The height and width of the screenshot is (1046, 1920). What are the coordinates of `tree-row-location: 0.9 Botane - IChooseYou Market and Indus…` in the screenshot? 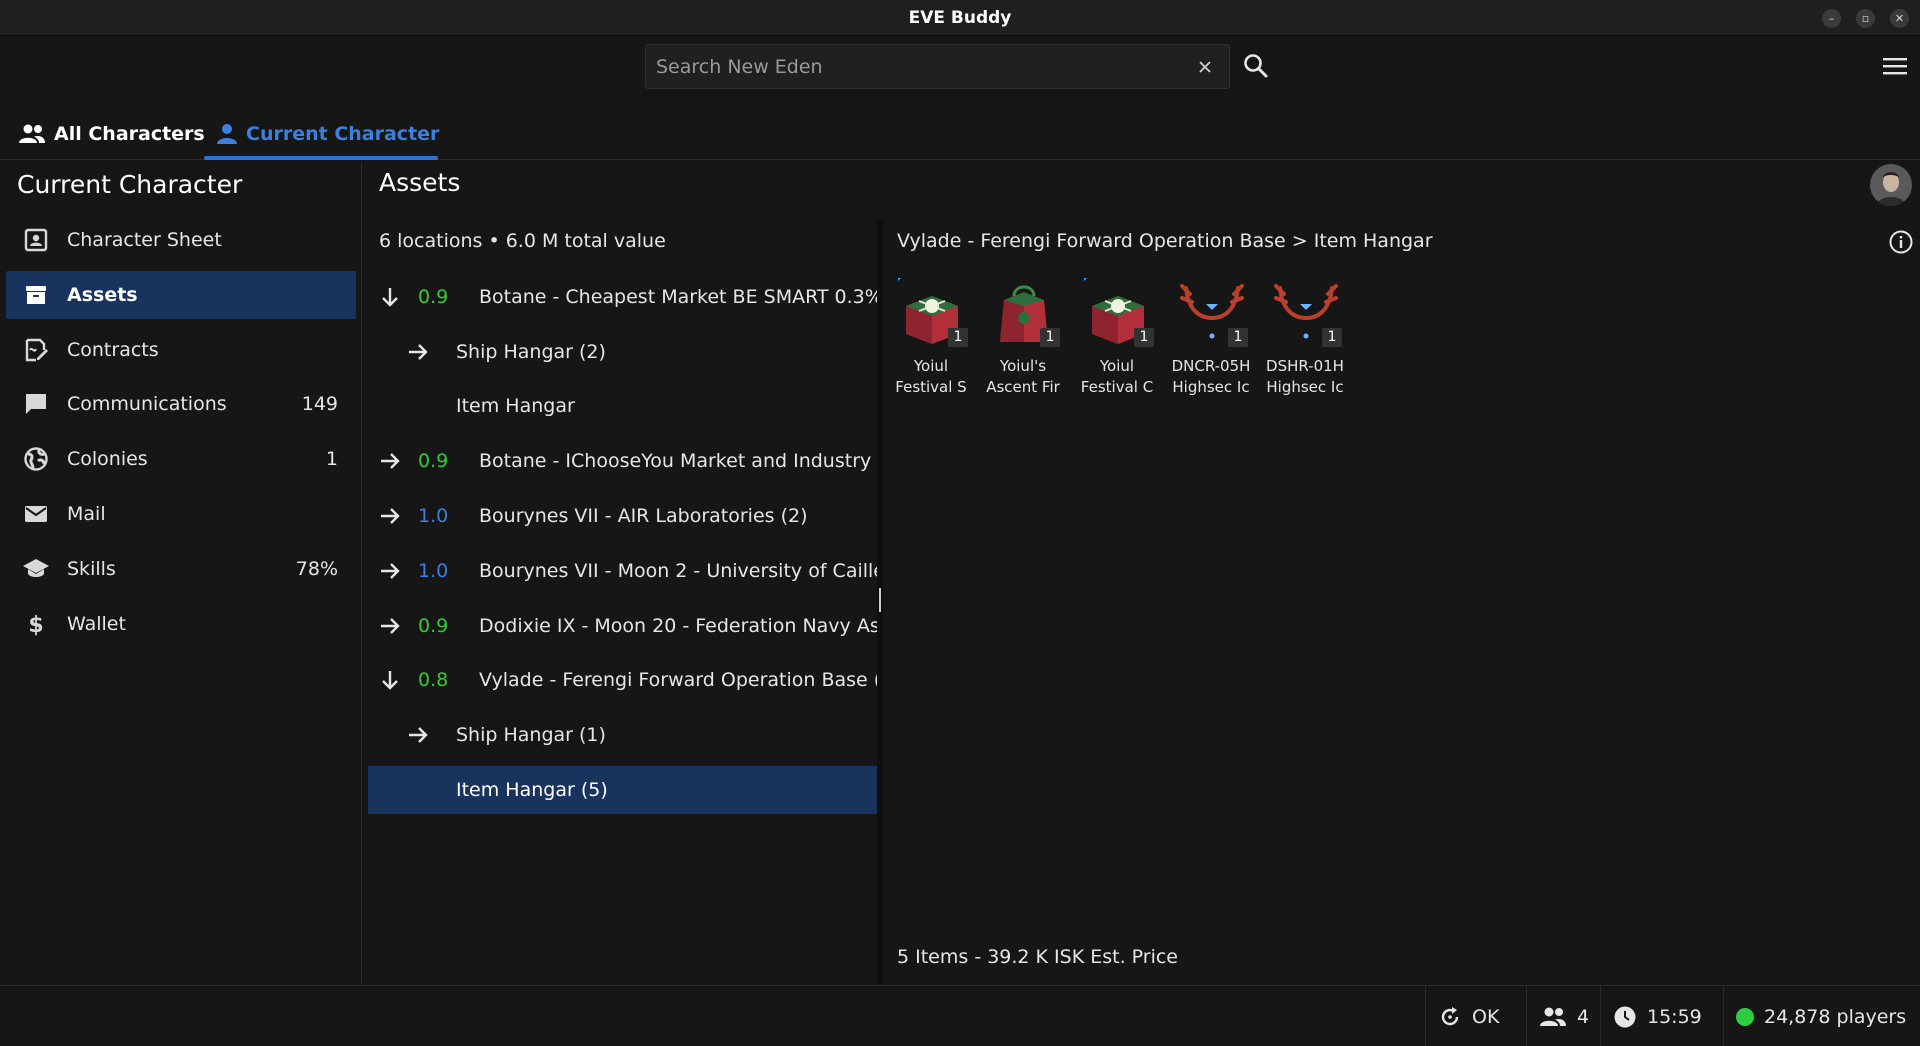 It's located at (622, 461).